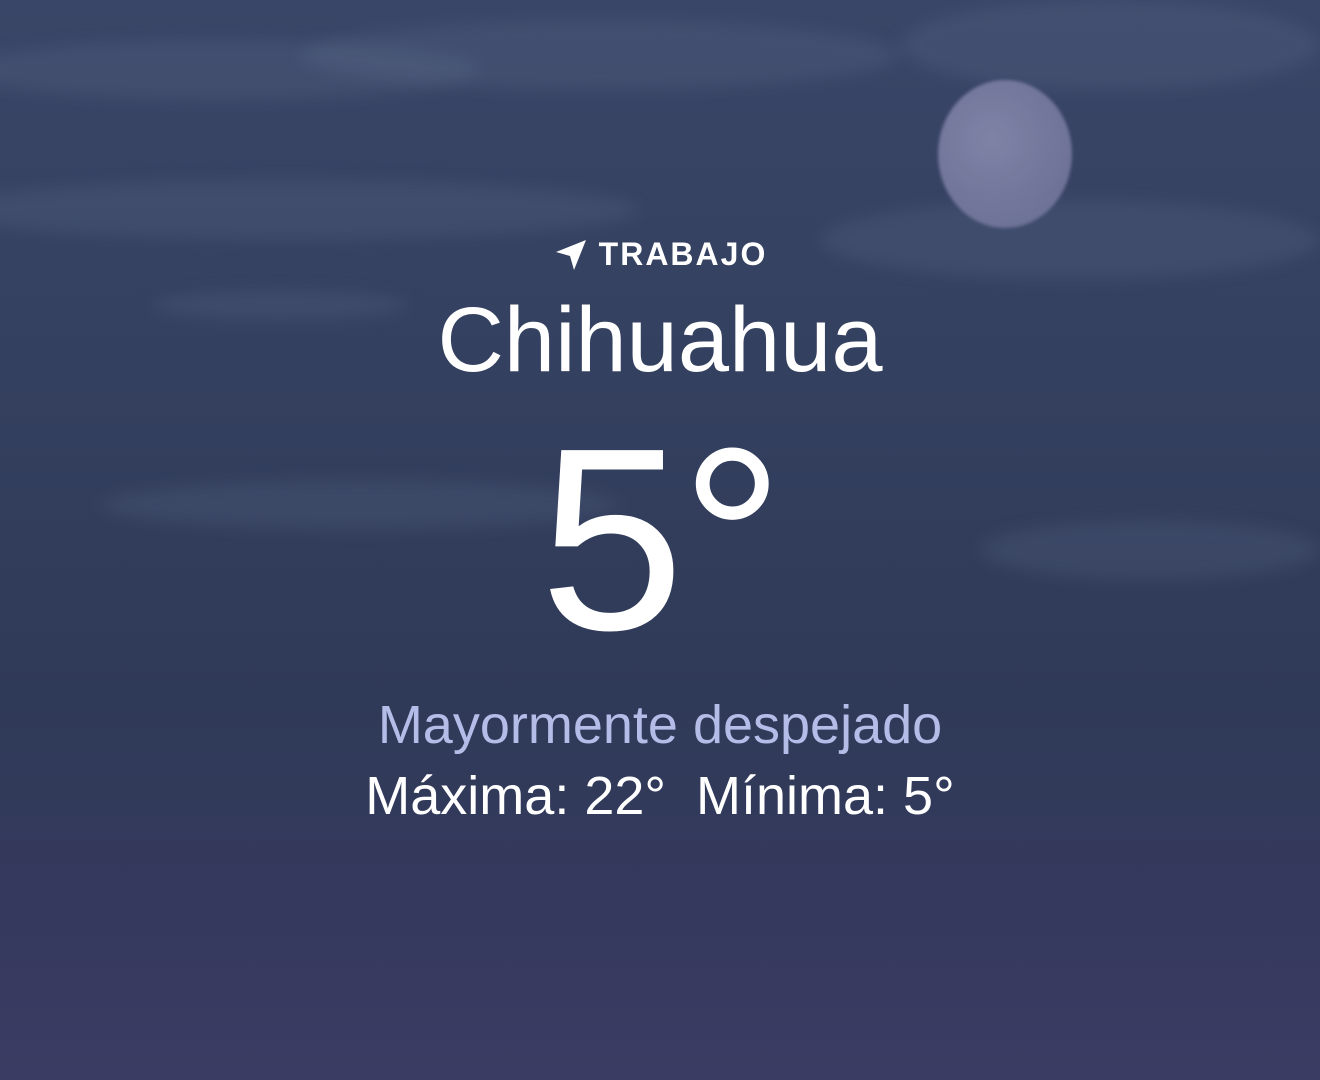 Image resolution: width=1320 pixels, height=1080 pixels. Describe the element at coordinates (683, 254) in the screenshot. I see `location-label: TRABAJO` at that location.